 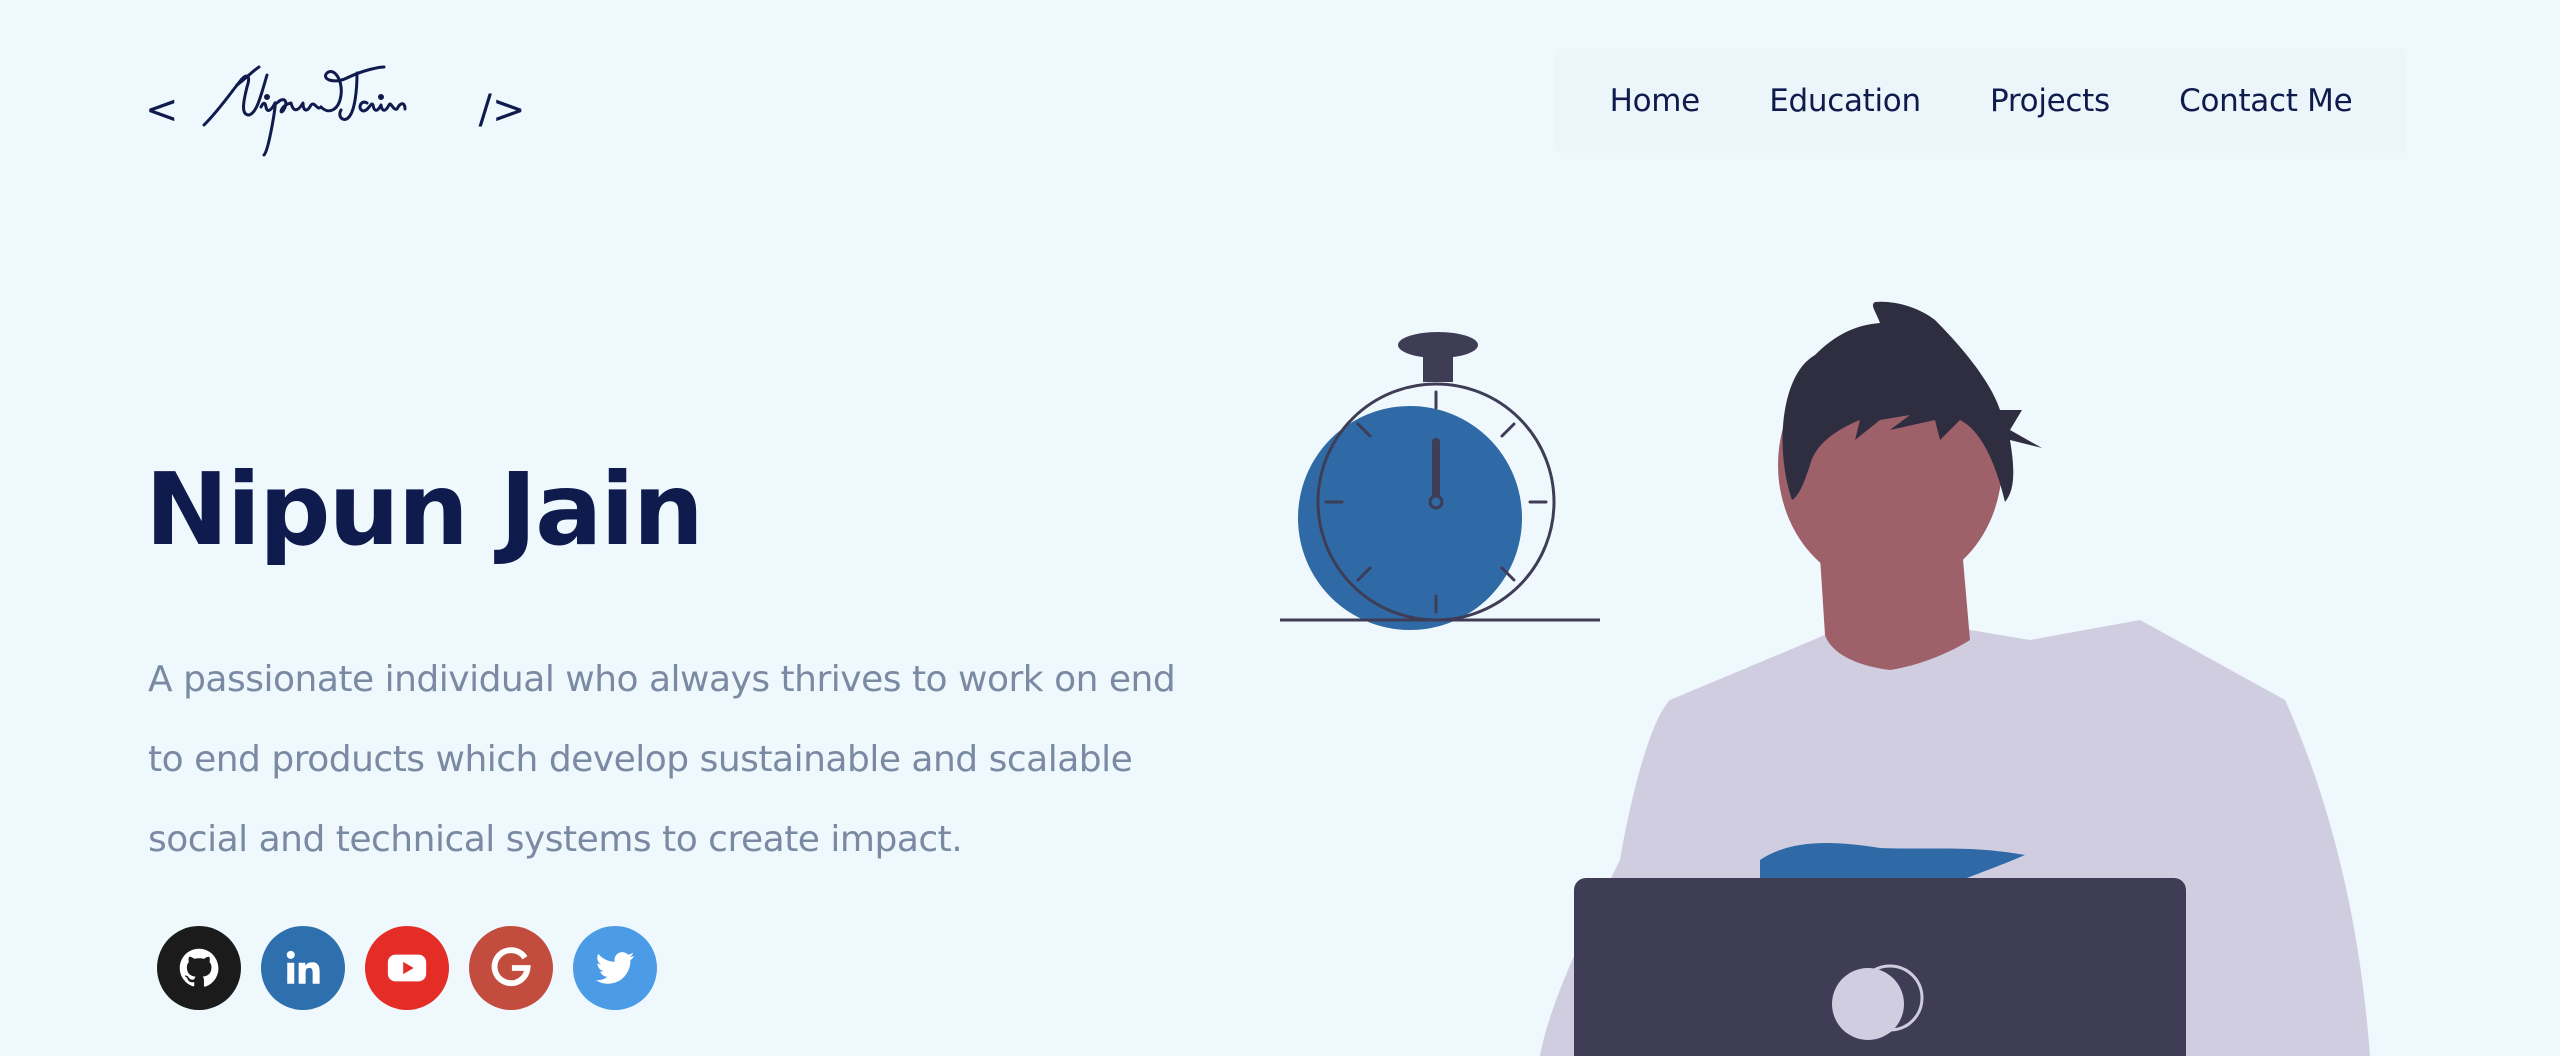 I want to click on github-icon, so click(x=199, y=967).